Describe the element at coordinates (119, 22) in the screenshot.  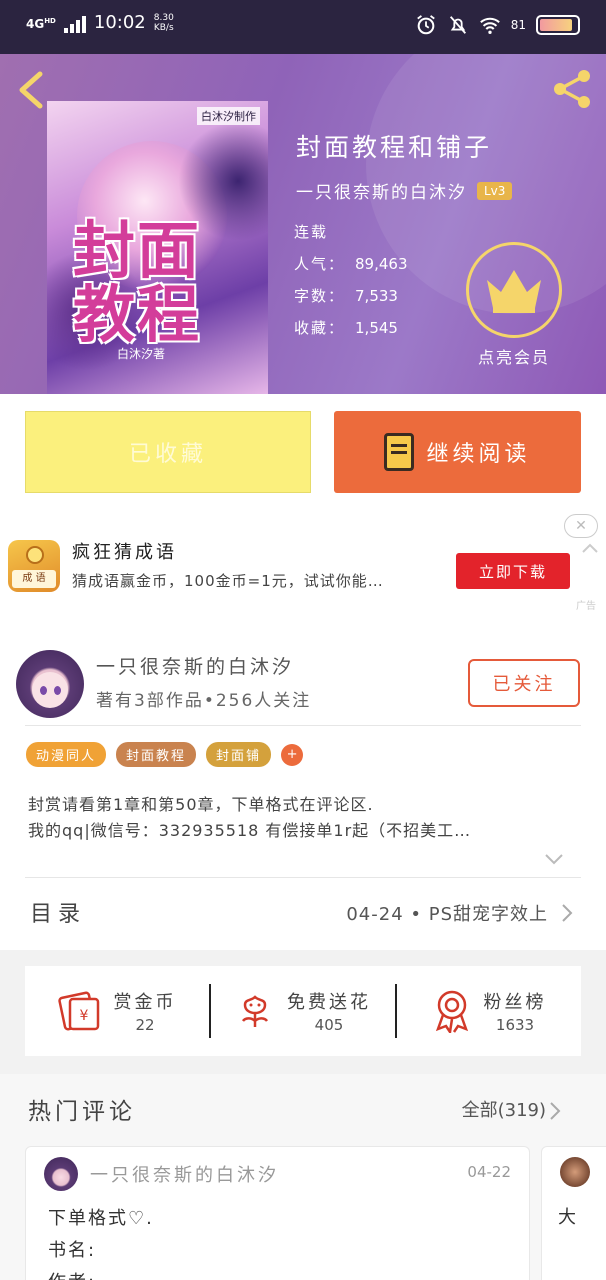
I see `clock: 10:02` at that location.